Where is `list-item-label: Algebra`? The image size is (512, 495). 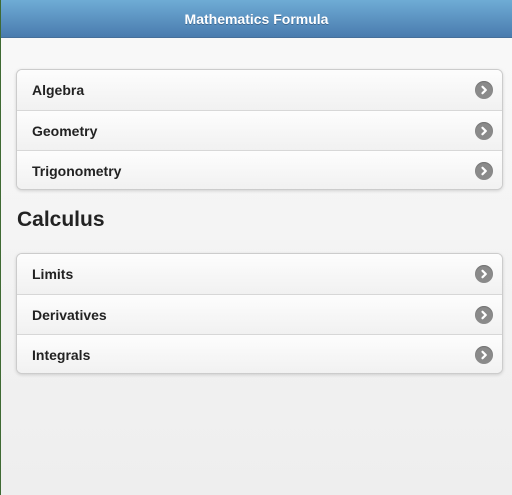
list-item-label: Algebra is located at coordinates (58, 90).